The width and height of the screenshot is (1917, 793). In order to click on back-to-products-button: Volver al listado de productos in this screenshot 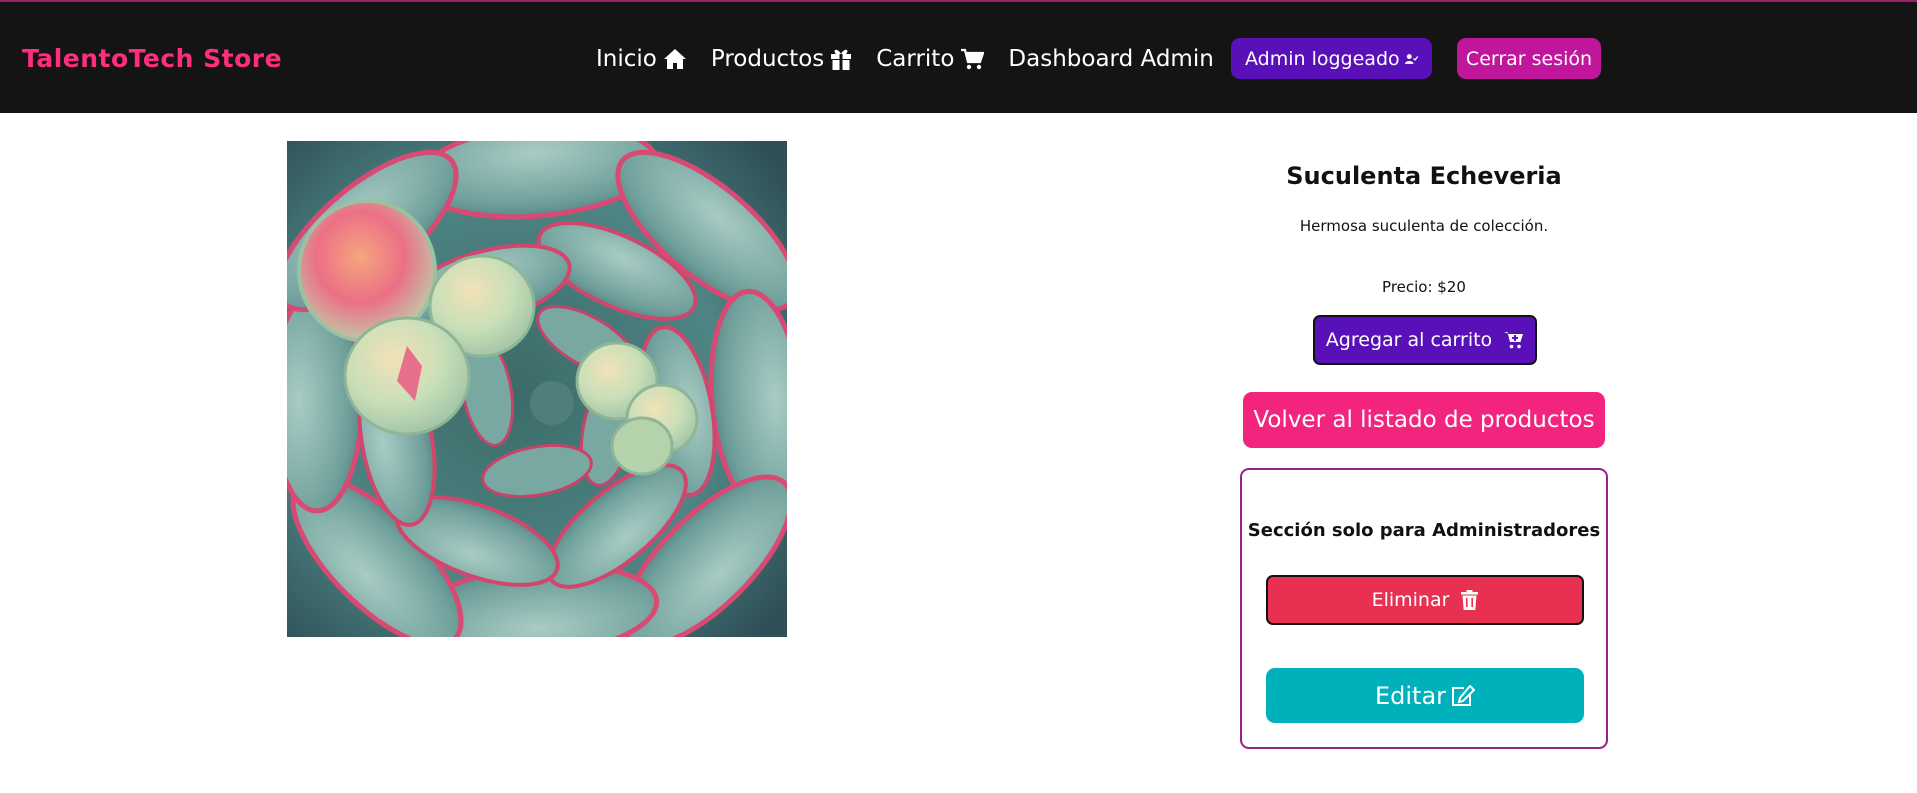, I will do `click(1424, 420)`.